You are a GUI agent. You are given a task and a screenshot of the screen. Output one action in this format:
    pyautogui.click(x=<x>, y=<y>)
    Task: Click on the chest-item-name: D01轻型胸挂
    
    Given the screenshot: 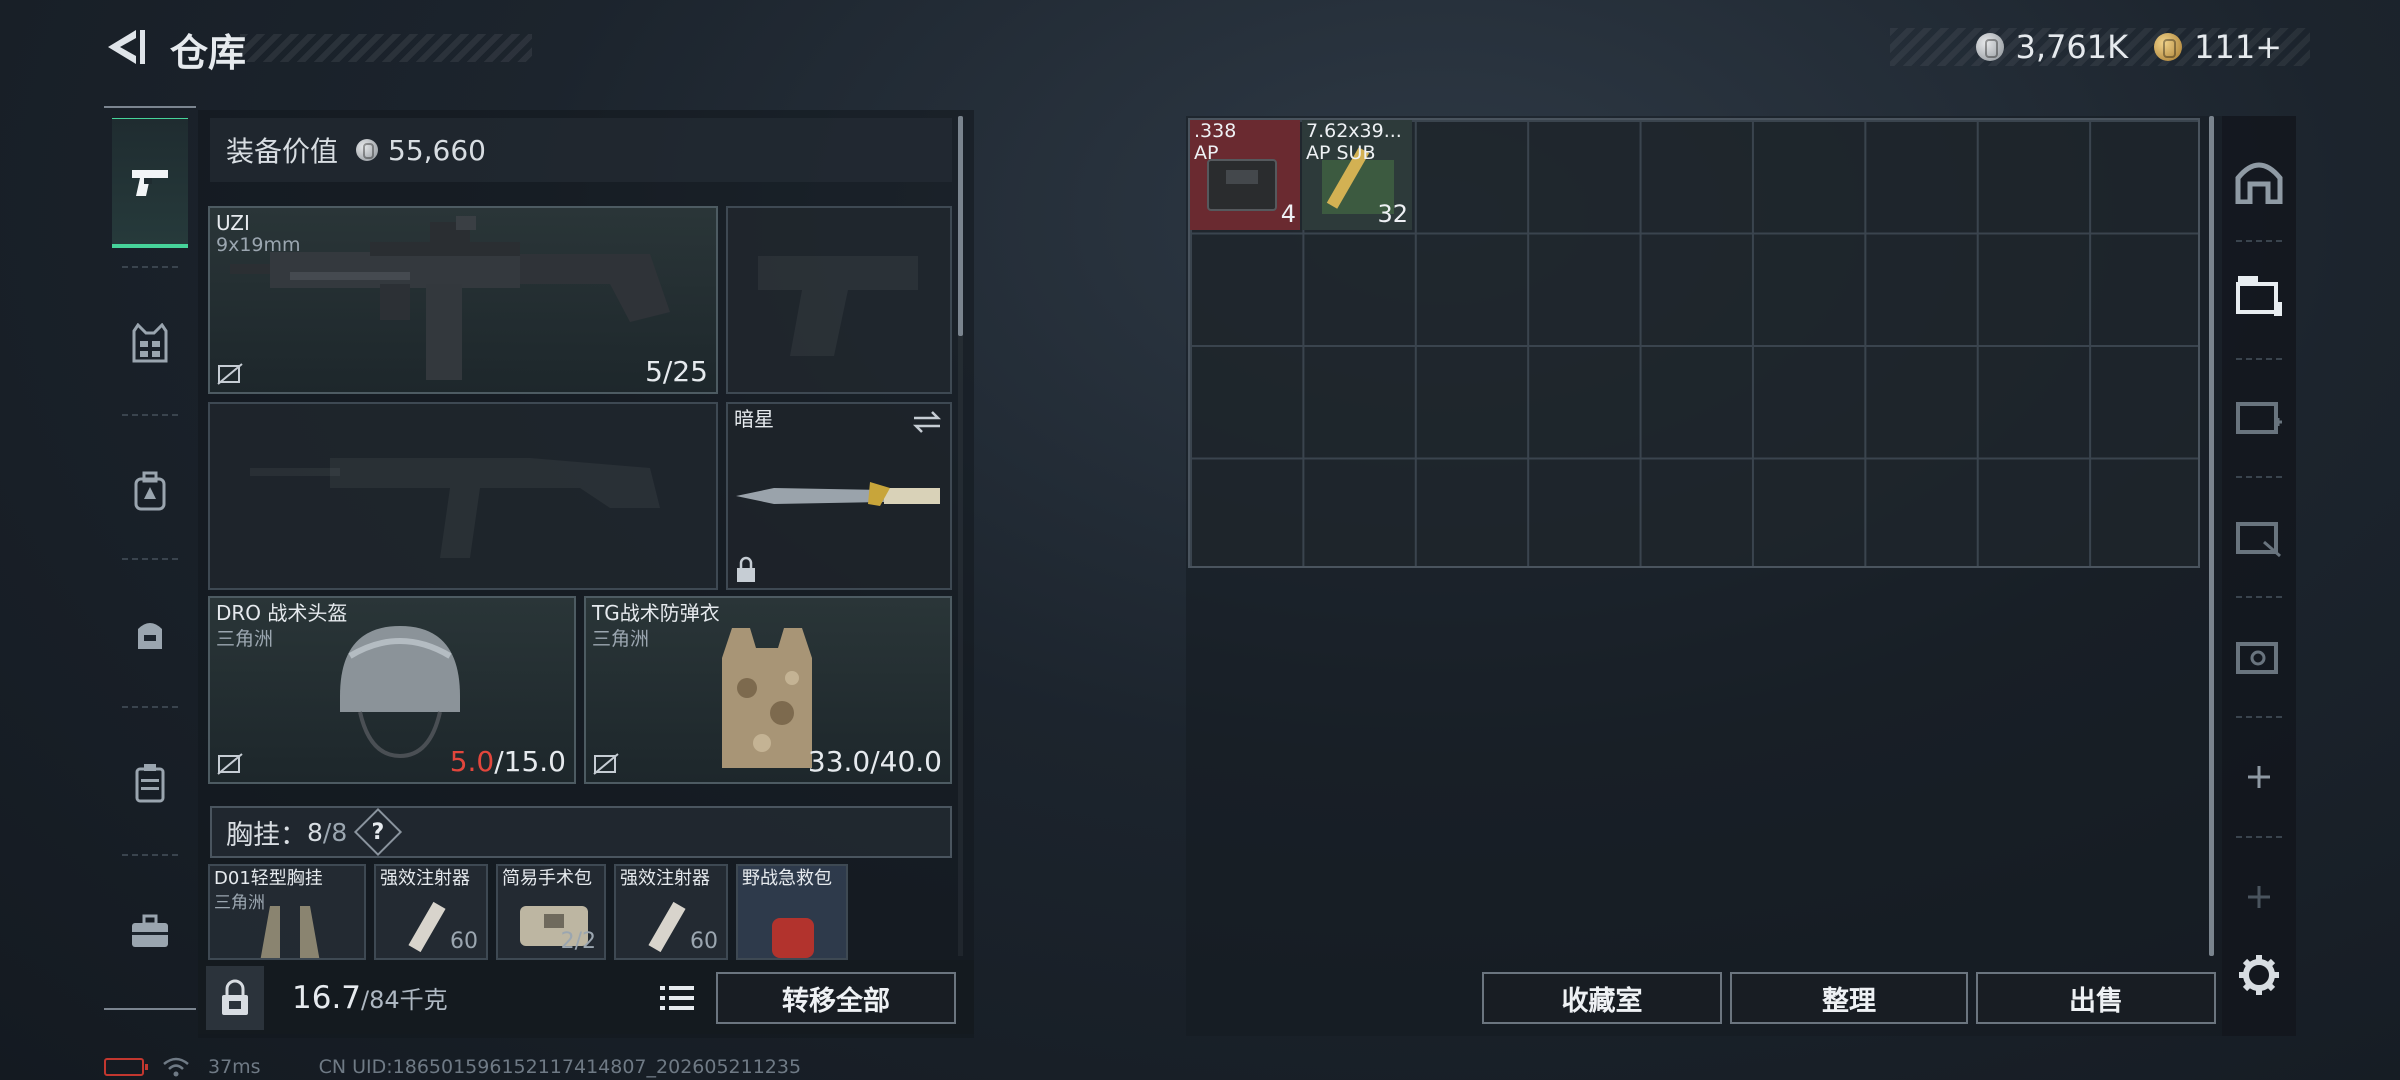 What is the action you would take?
    pyautogui.click(x=268, y=878)
    